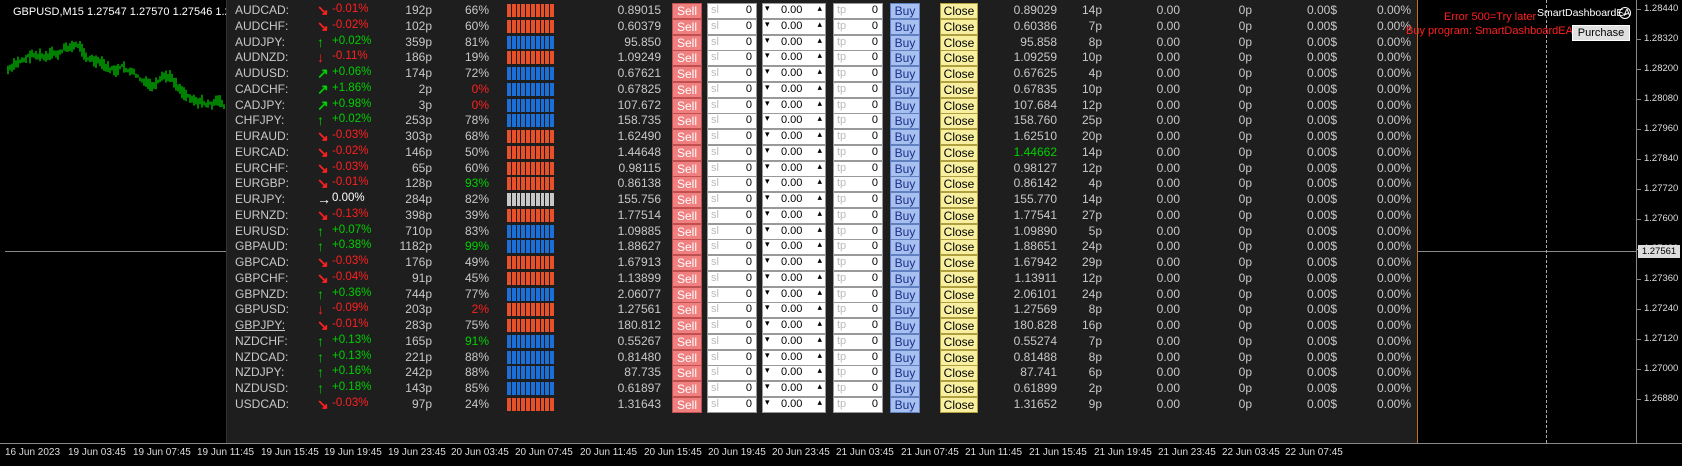 This screenshot has height=466, width=1682. What do you see at coordinates (262, 136) in the screenshot?
I see `pair-symbol: EURAUD:` at bounding box center [262, 136].